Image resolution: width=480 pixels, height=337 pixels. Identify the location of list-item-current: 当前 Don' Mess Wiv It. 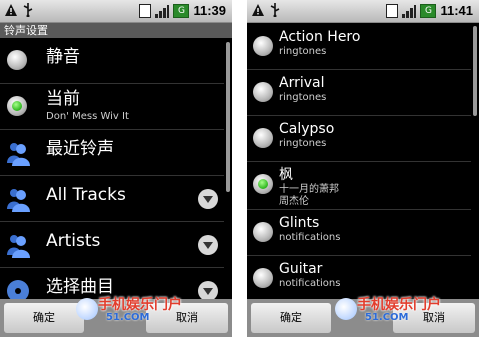
(112, 107).